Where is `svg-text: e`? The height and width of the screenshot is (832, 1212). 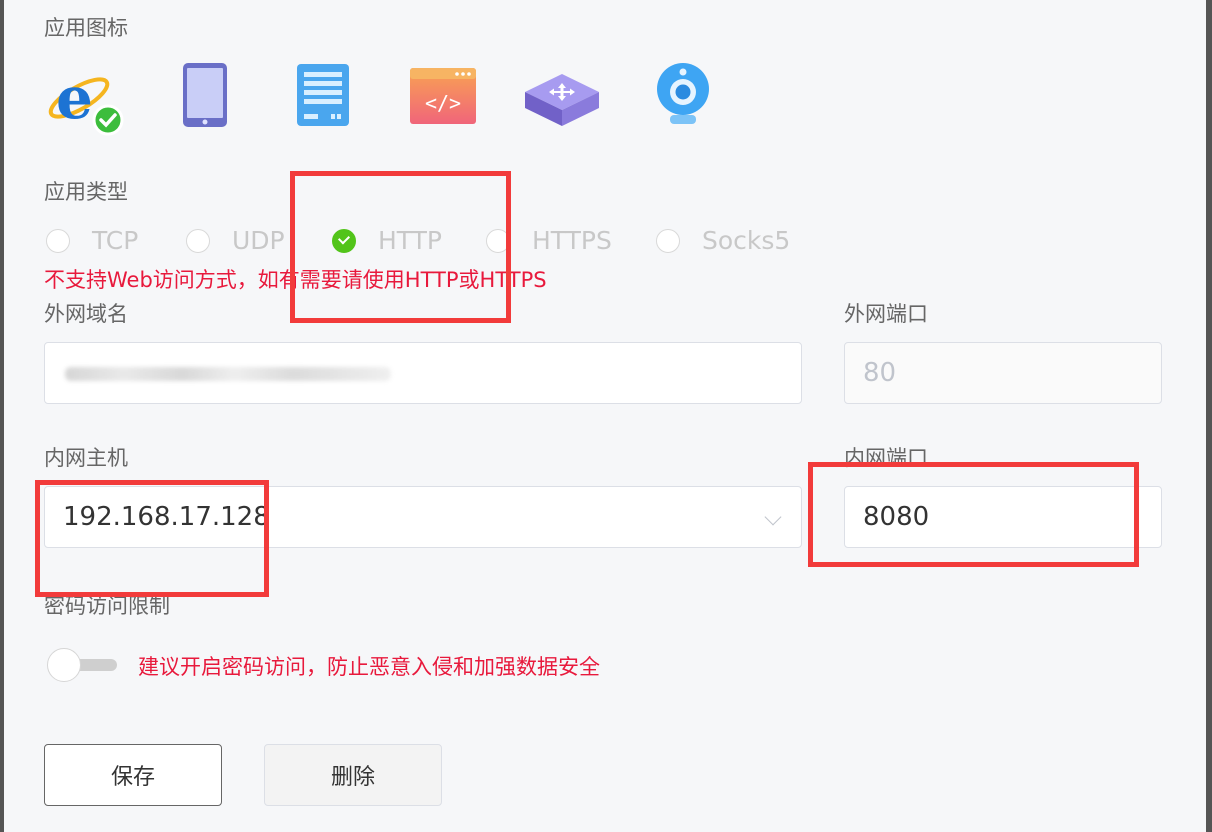 svg-text: e is located at coordinates (74, 98).